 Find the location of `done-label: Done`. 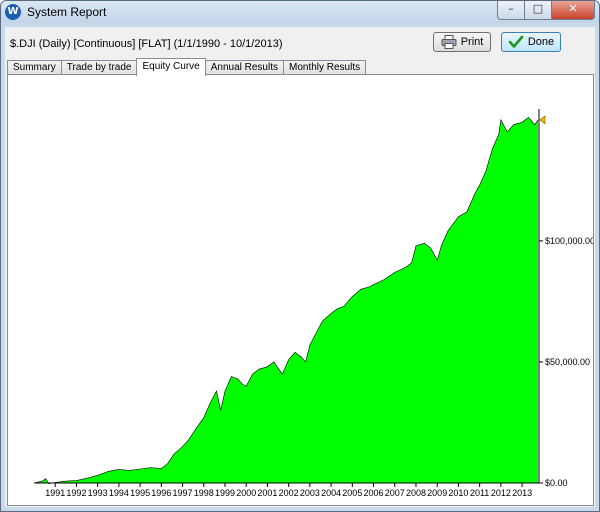

done-label: Done is located at coordinates (541, 42).